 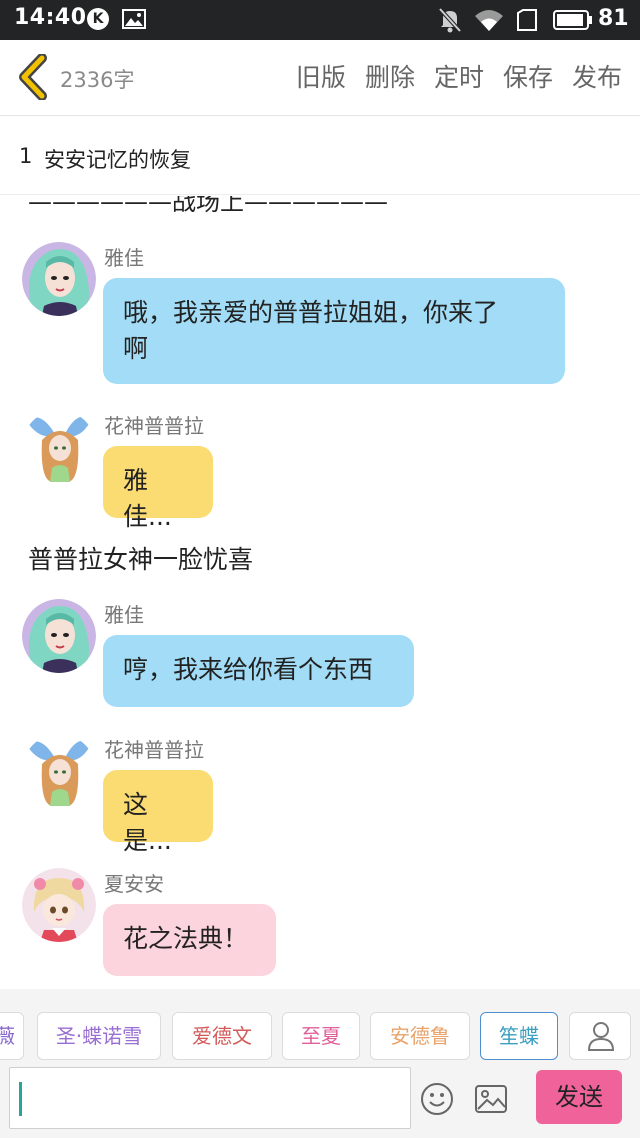 I want to click on battery-level: 81, so click(x=613, y=18).